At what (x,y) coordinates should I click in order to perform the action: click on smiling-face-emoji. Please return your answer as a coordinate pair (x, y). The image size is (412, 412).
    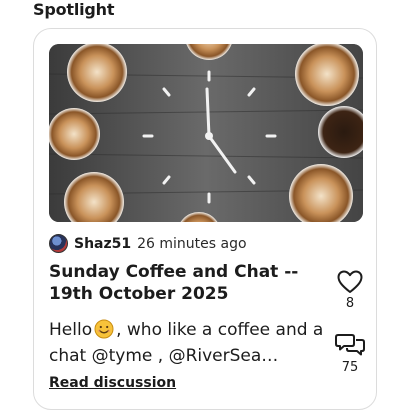
    Looking at the image, I should click on (104, 329).